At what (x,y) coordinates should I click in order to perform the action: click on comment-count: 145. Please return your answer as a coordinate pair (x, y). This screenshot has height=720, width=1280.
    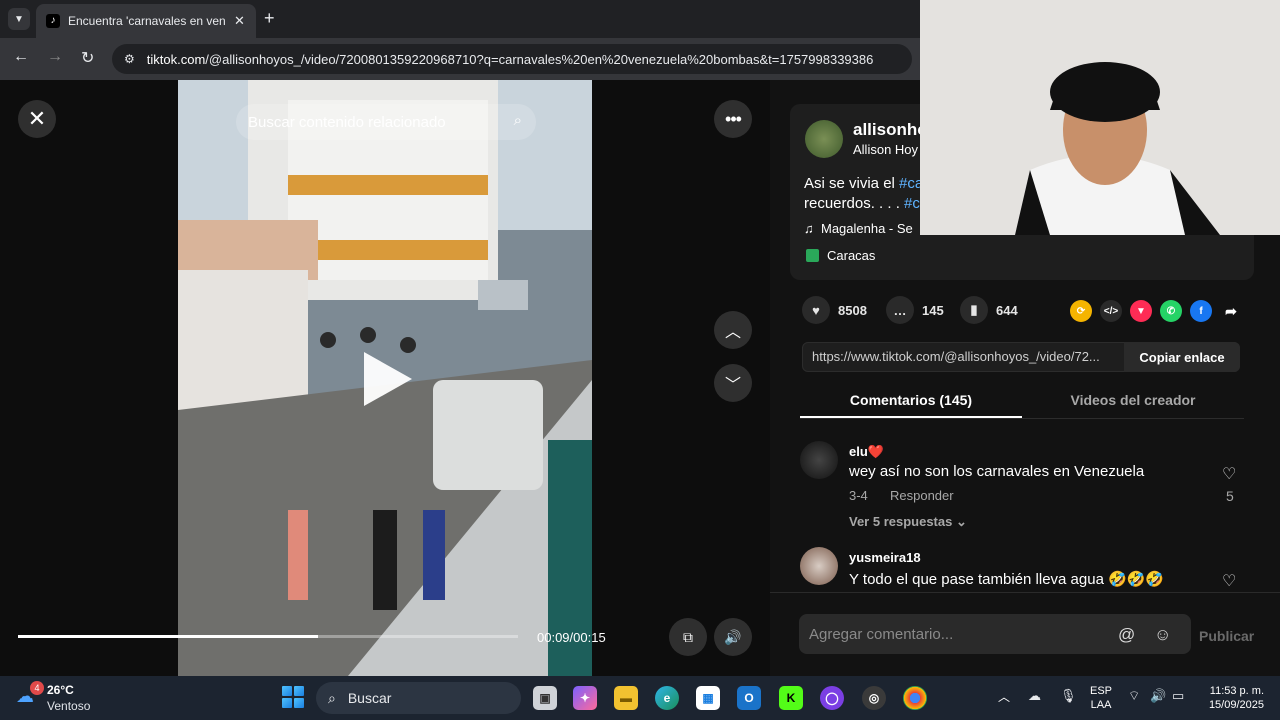
    Looking at the image, I should click on (933, 310).